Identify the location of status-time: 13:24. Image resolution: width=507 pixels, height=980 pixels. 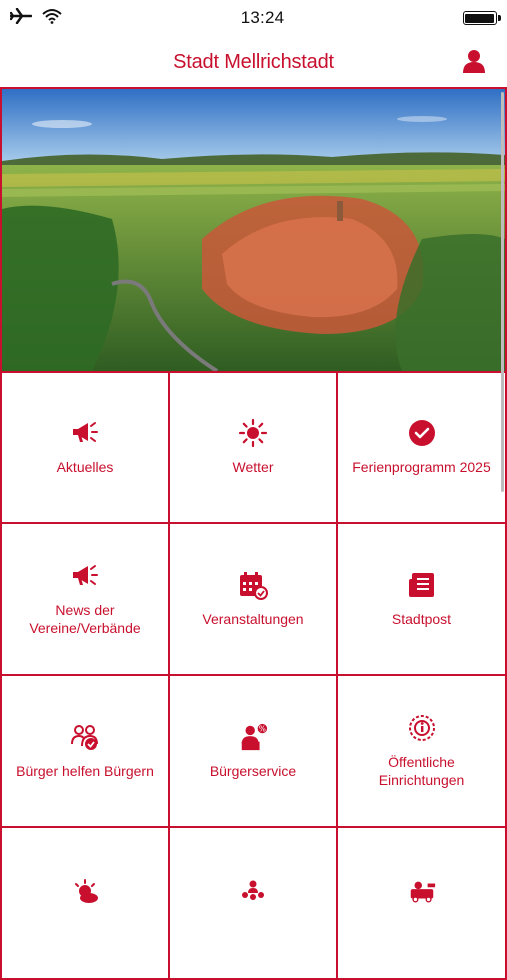
(262, 17).